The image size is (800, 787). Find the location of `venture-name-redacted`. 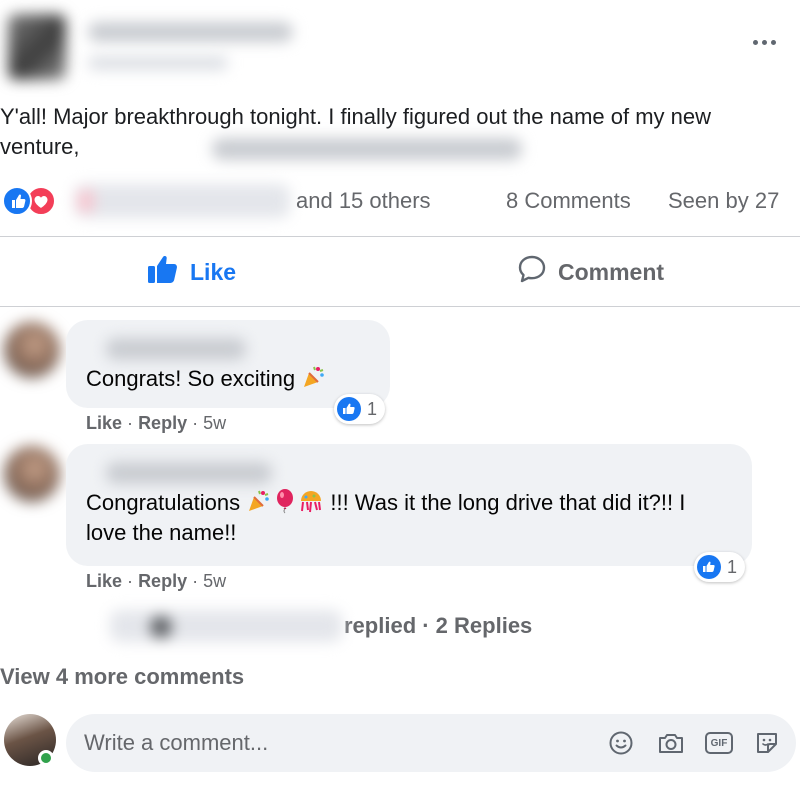

venture-name-redacted is located at coordinates (367, 149).